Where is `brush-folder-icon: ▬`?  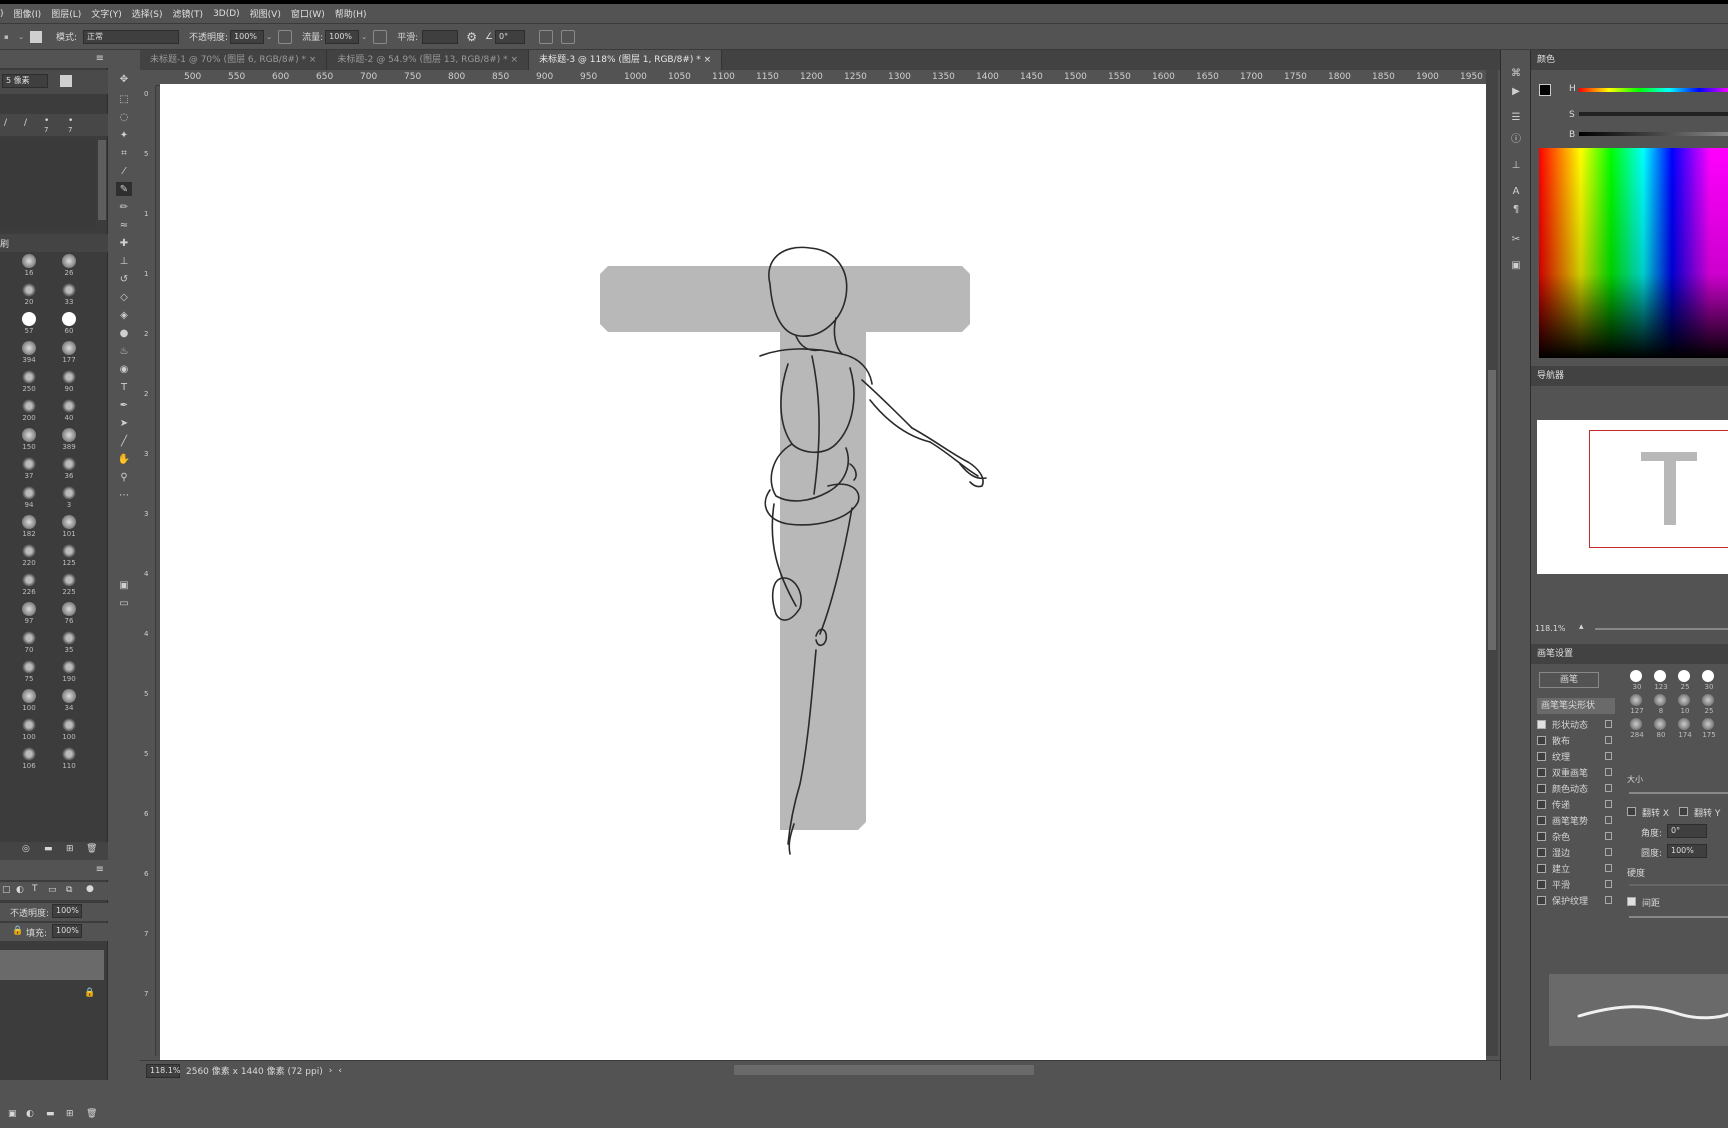 brush-folder-icon: ▬ is located at coordinates (48, 849).